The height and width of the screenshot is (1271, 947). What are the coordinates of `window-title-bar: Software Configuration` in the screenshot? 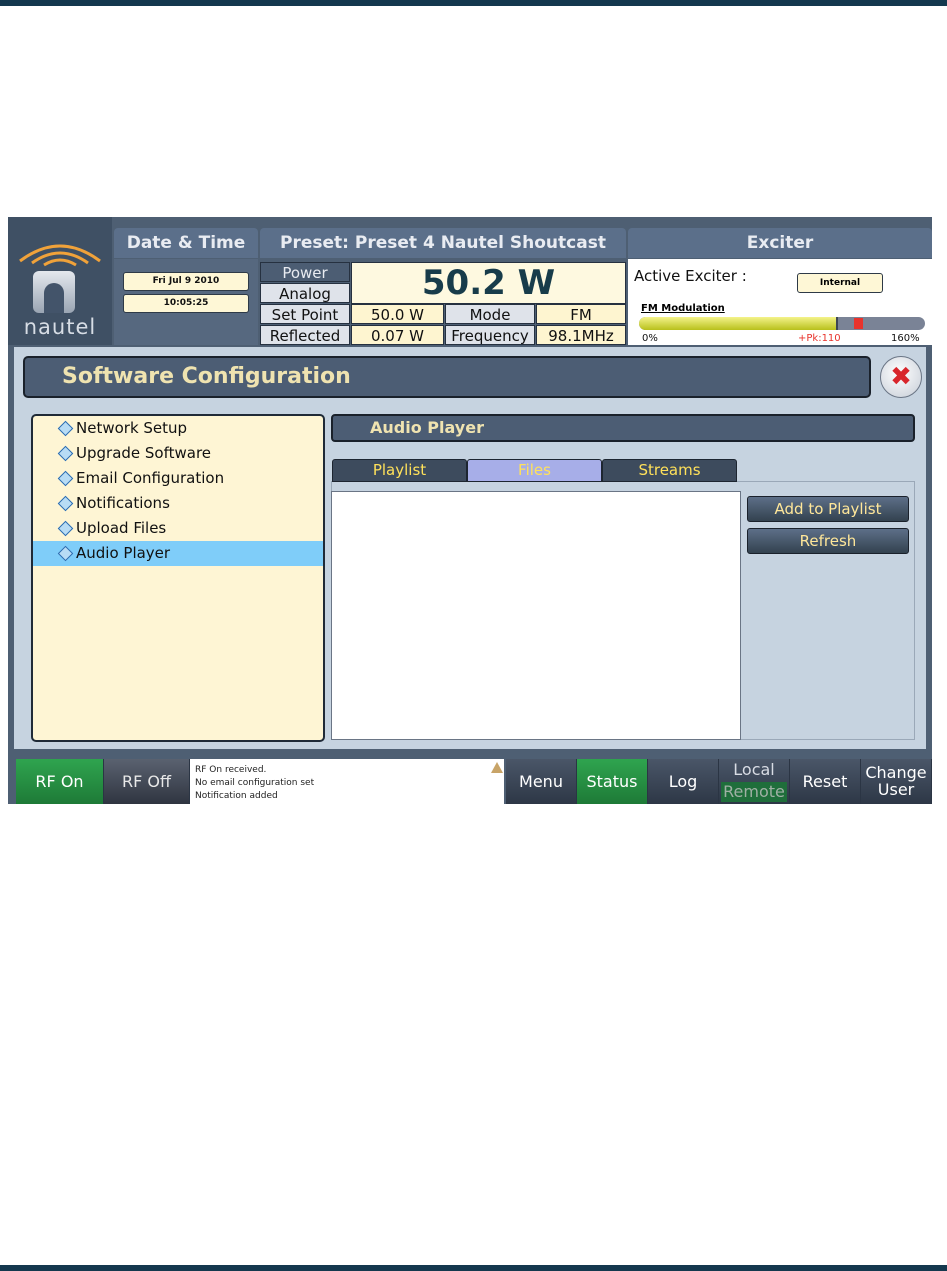 It's located at (447, 377).